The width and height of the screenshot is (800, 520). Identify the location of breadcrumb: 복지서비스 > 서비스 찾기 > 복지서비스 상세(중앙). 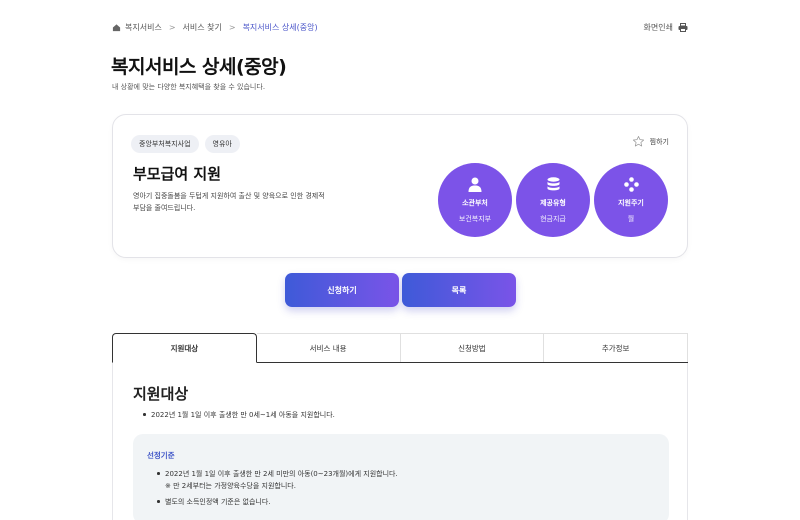
(215, 27).